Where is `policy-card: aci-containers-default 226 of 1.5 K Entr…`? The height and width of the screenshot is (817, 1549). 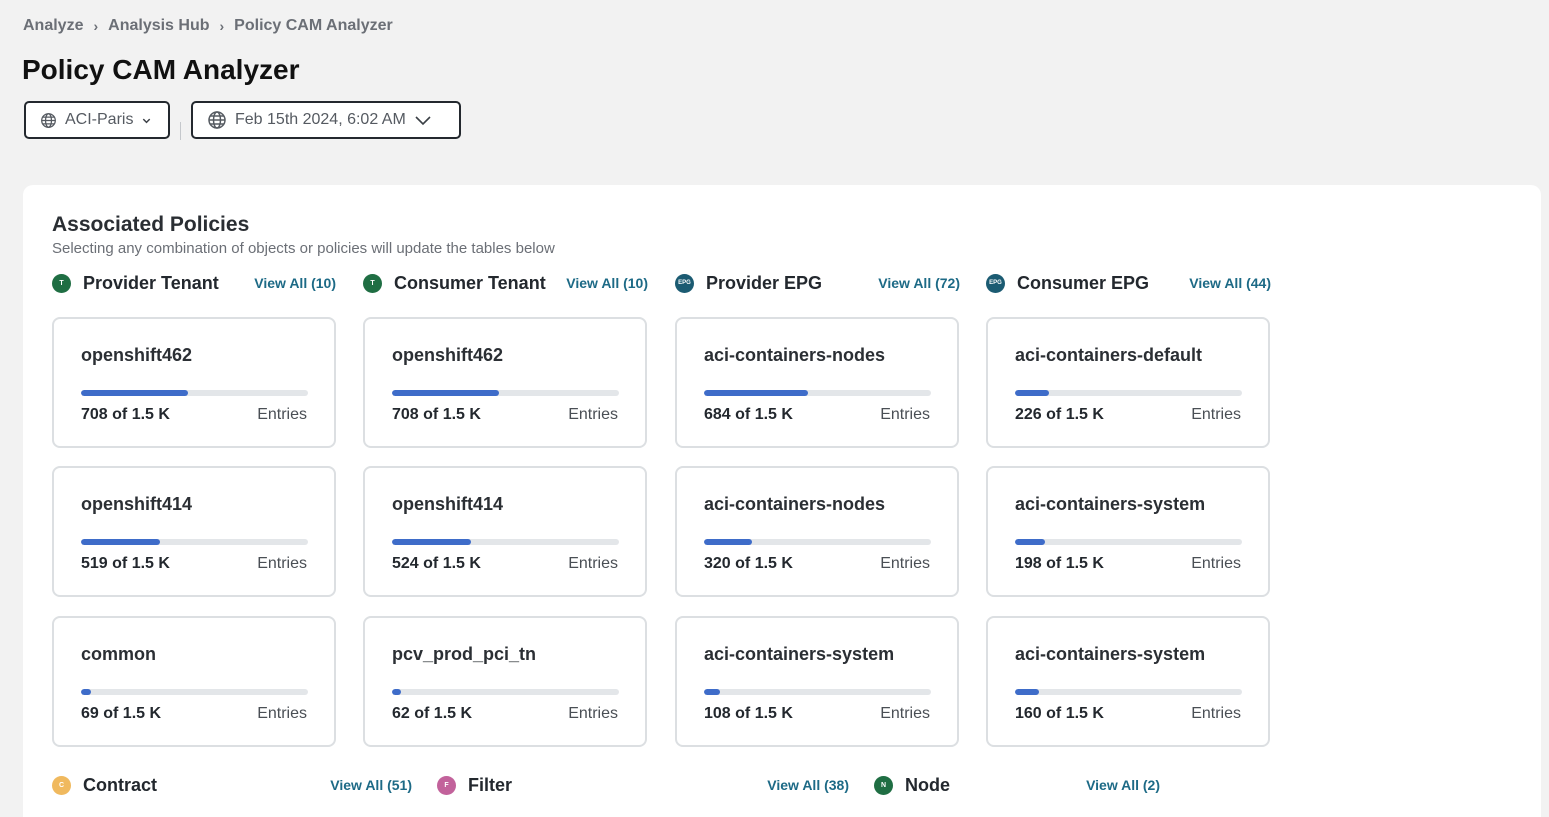 policy-card: aci-containers-default 226 of 1.5 K Entr… is located at coordinates (1128, 382).